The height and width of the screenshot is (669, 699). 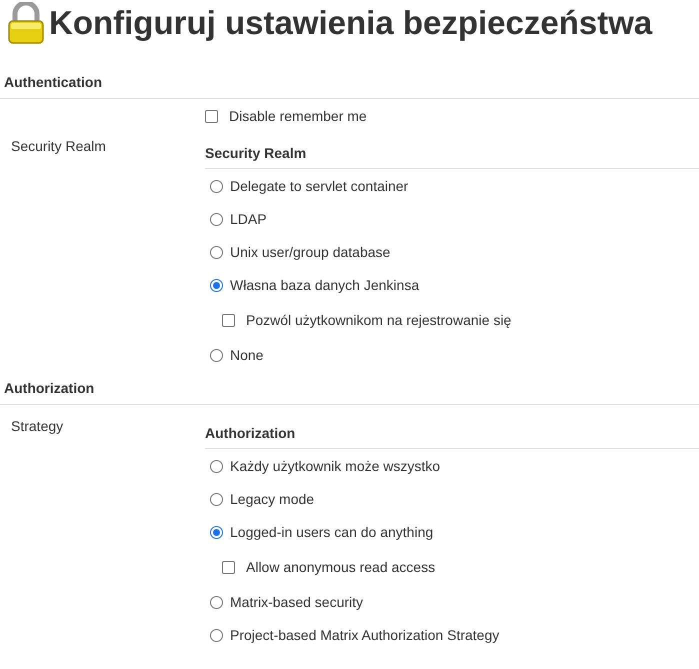 What do you see at coordinates (379, 320) in the screenshot?
I see `checkbox-label: Pozwól użytkownikom na rejestrowanie się` at bounding box center [379, 320].